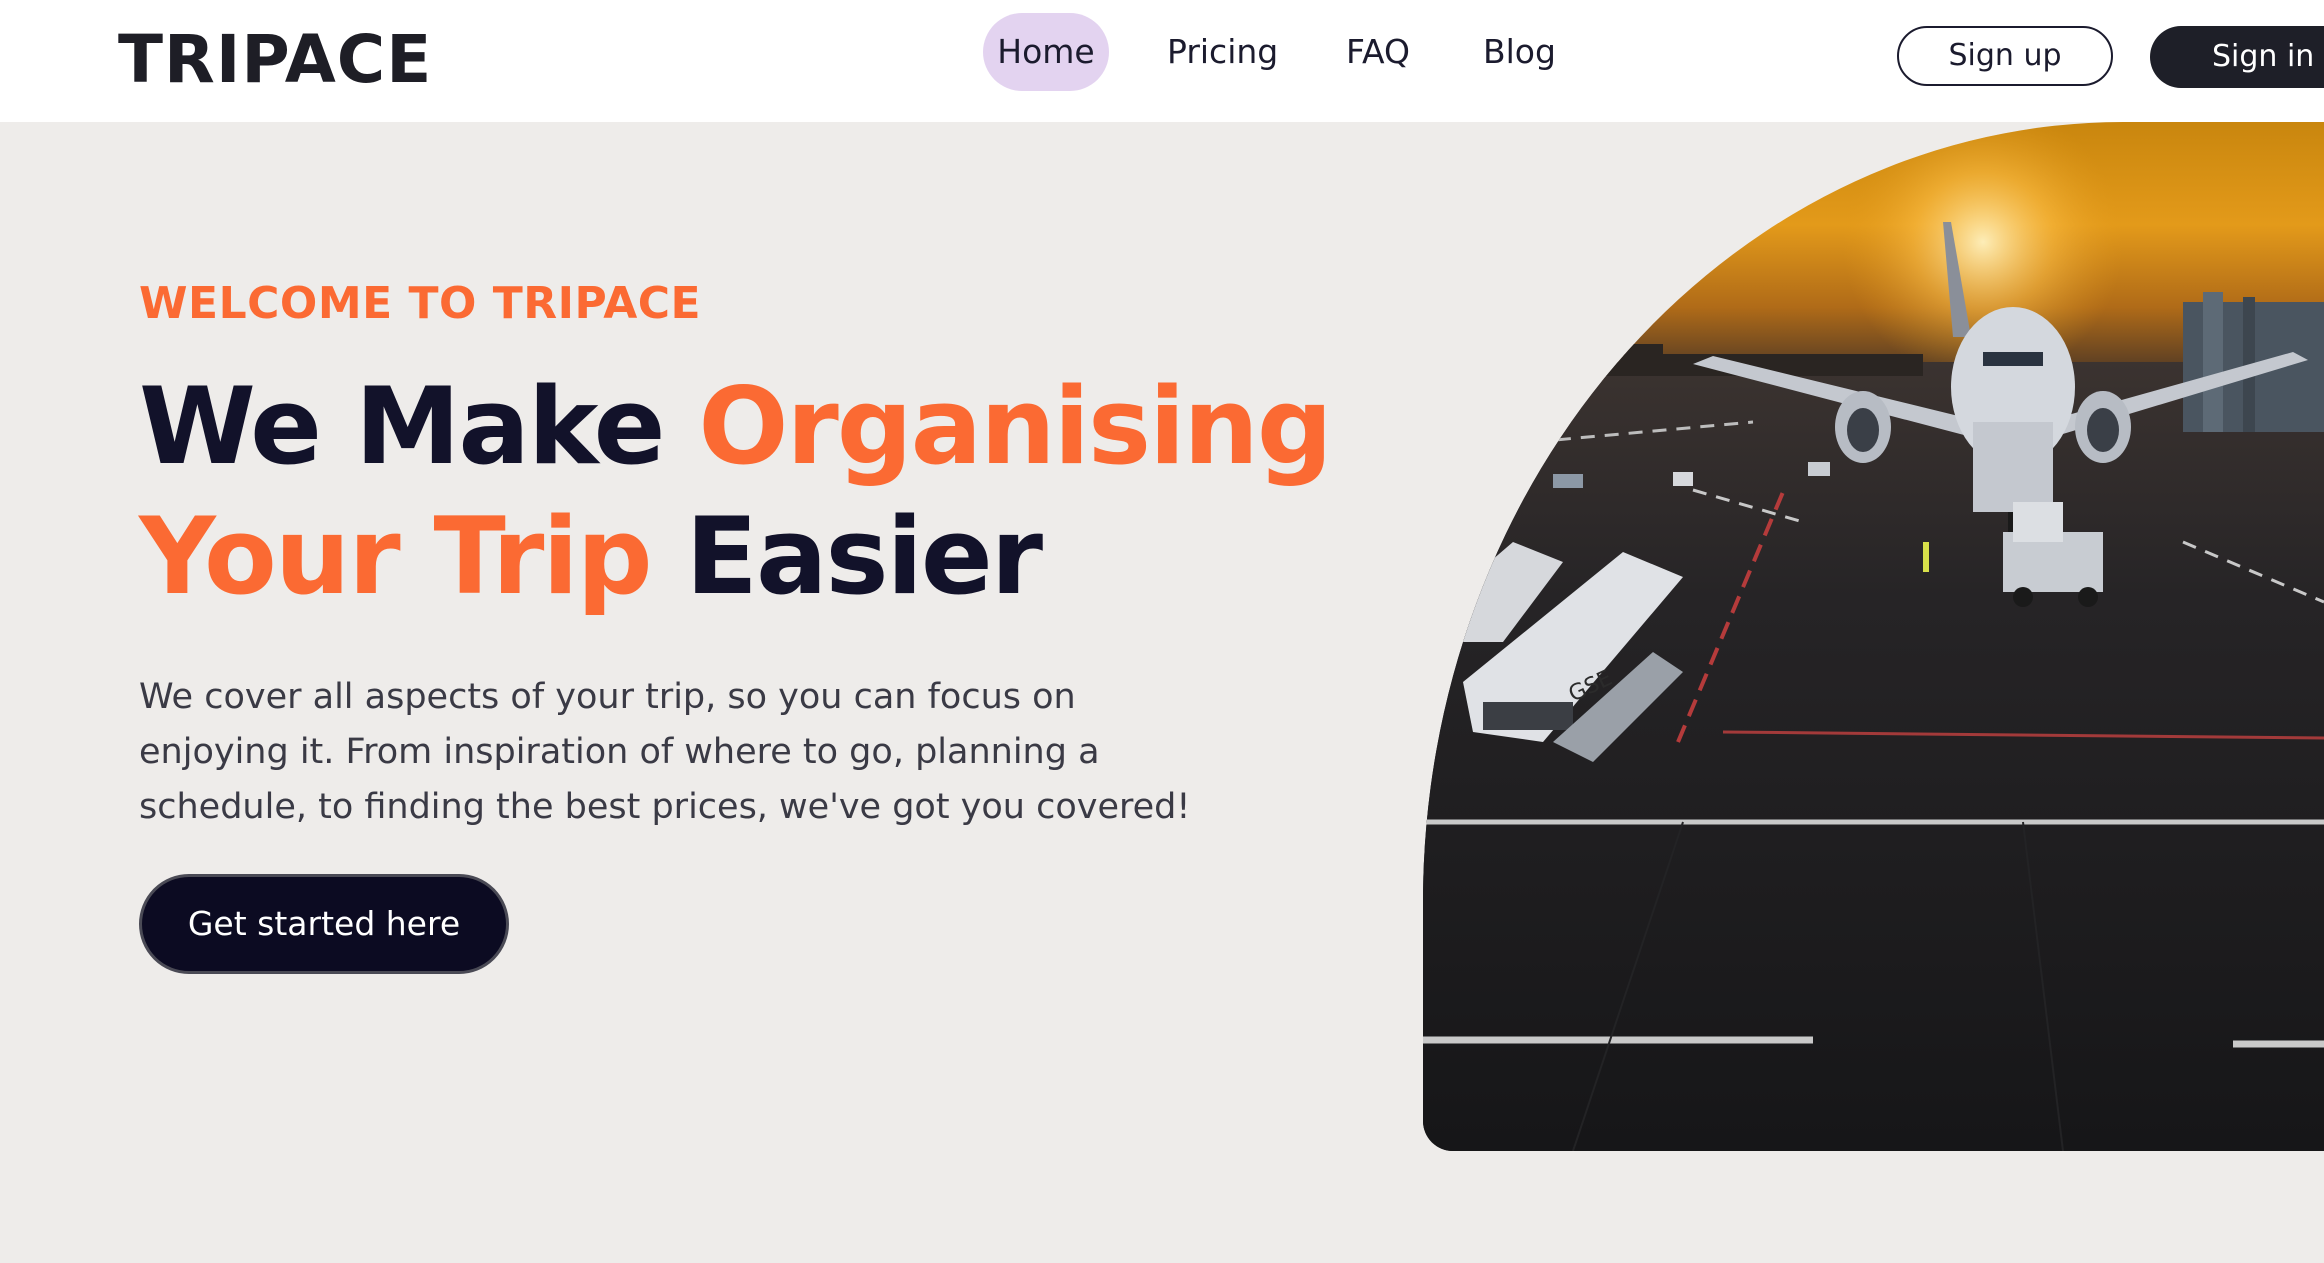 Image resolution: width=2324 pixels, height=1263 pixels. I want to click on hero-headline: We Make Organising Your Trip Easier, so click(759, 492).